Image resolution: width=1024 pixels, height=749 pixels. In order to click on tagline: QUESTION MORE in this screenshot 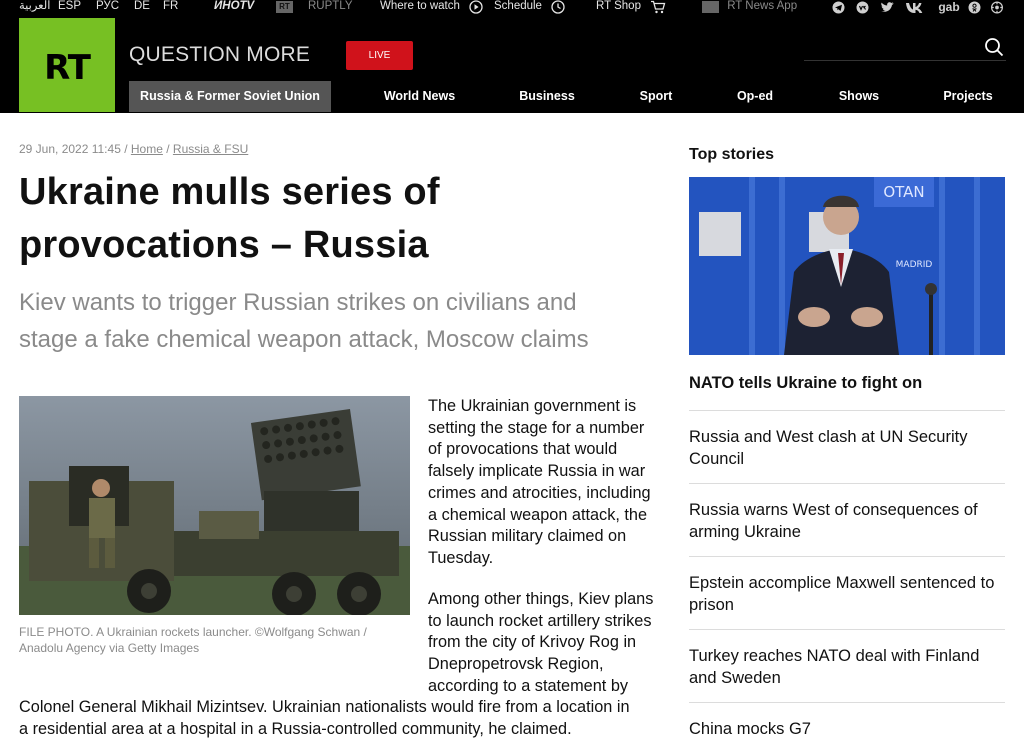, I will do `click(220, 54)`.